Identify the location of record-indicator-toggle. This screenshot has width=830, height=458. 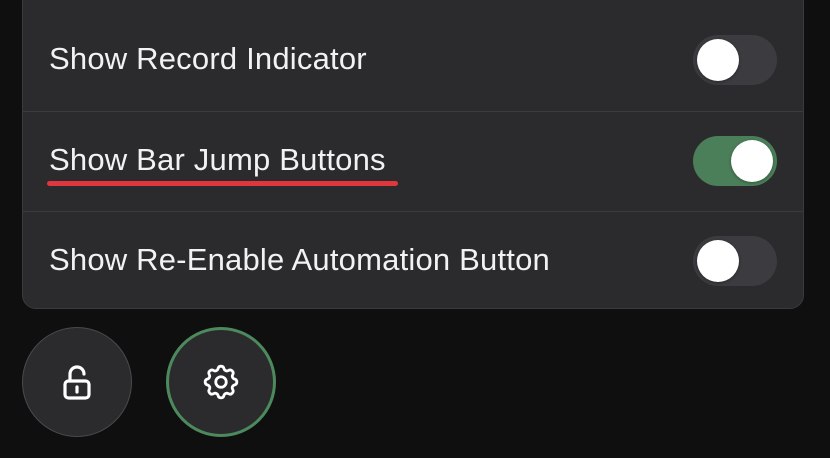
(735, 60).